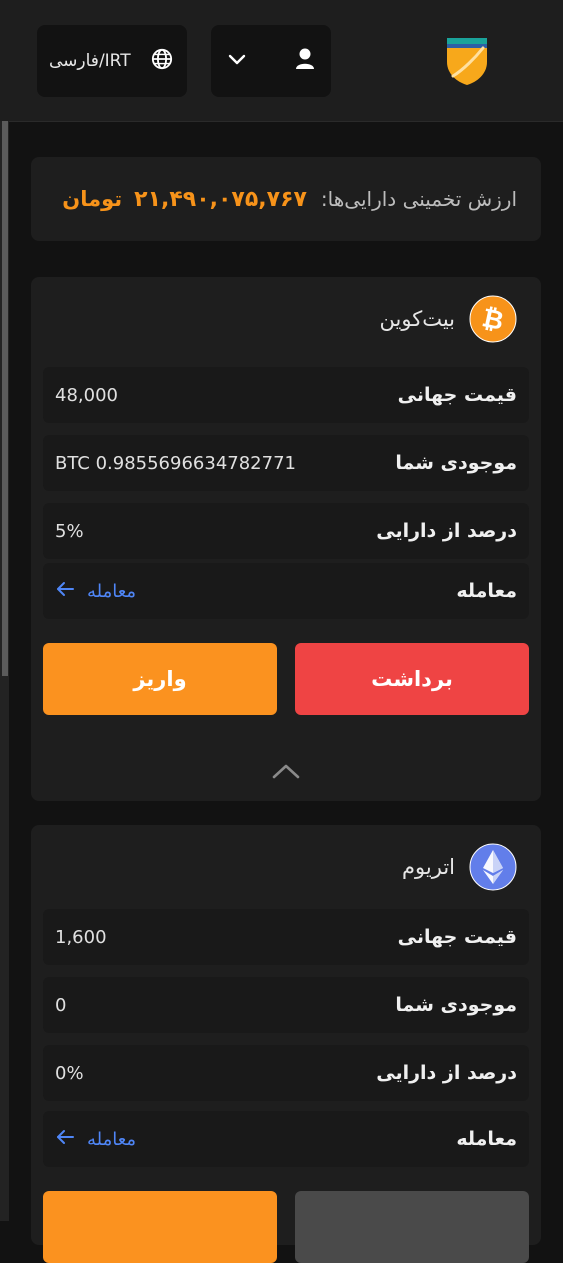 This screenshot has width=563, height=1263. I want to click on user-menu-button, so click(271, 61).